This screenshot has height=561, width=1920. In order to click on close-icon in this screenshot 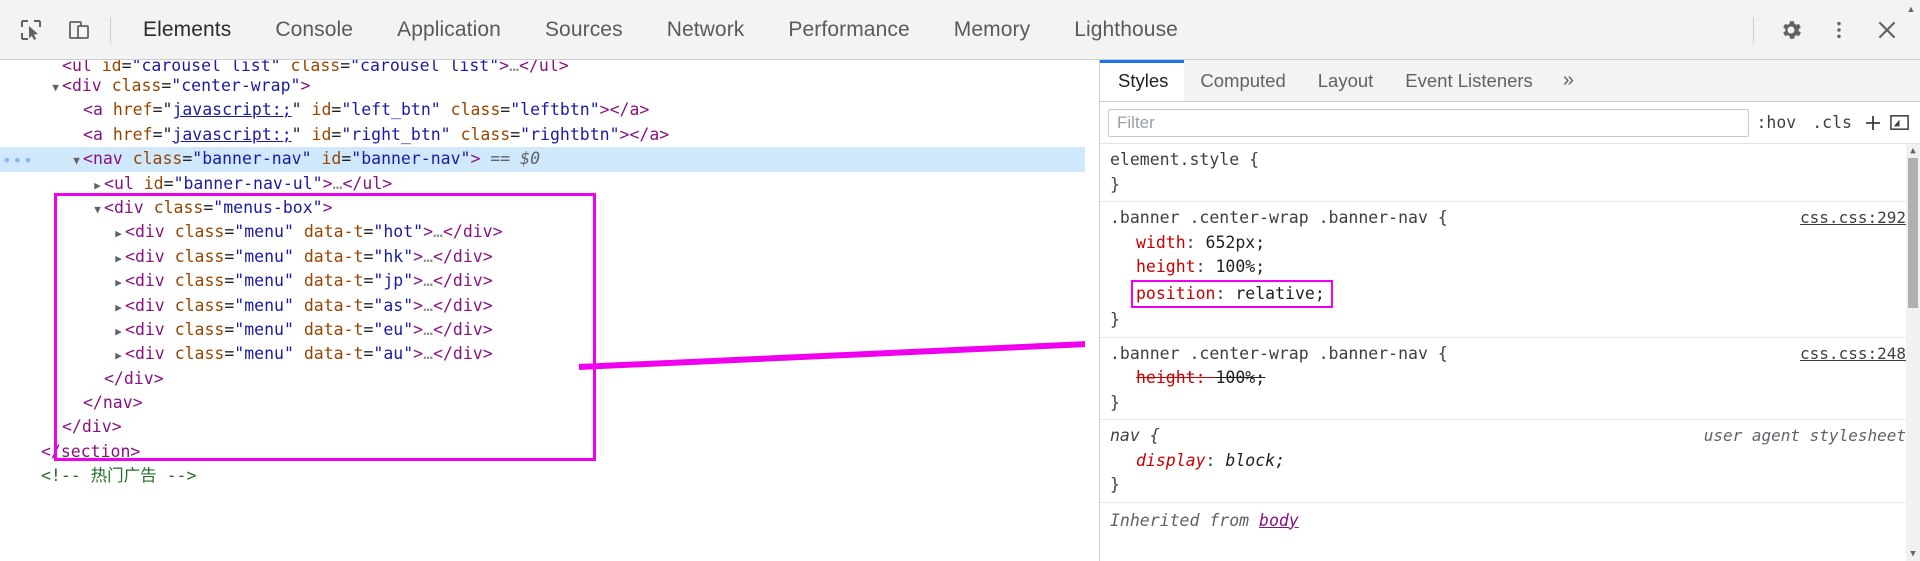, I will do `click(1887, 30)`.